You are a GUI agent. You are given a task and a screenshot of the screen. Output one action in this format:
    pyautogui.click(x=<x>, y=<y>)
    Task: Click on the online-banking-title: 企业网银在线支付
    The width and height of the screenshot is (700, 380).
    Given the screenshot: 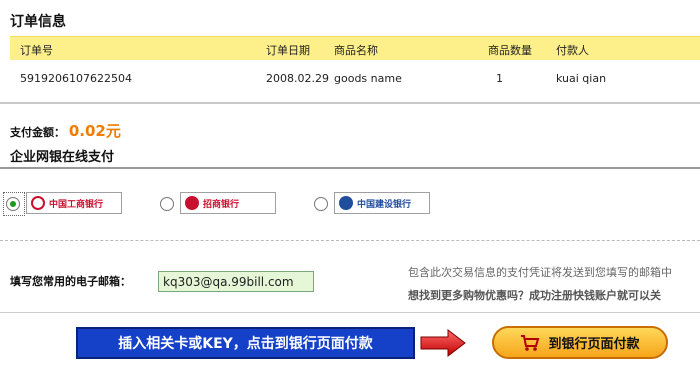 What is the action you would take?
    pyautogui.click(x=62, y=157)
    